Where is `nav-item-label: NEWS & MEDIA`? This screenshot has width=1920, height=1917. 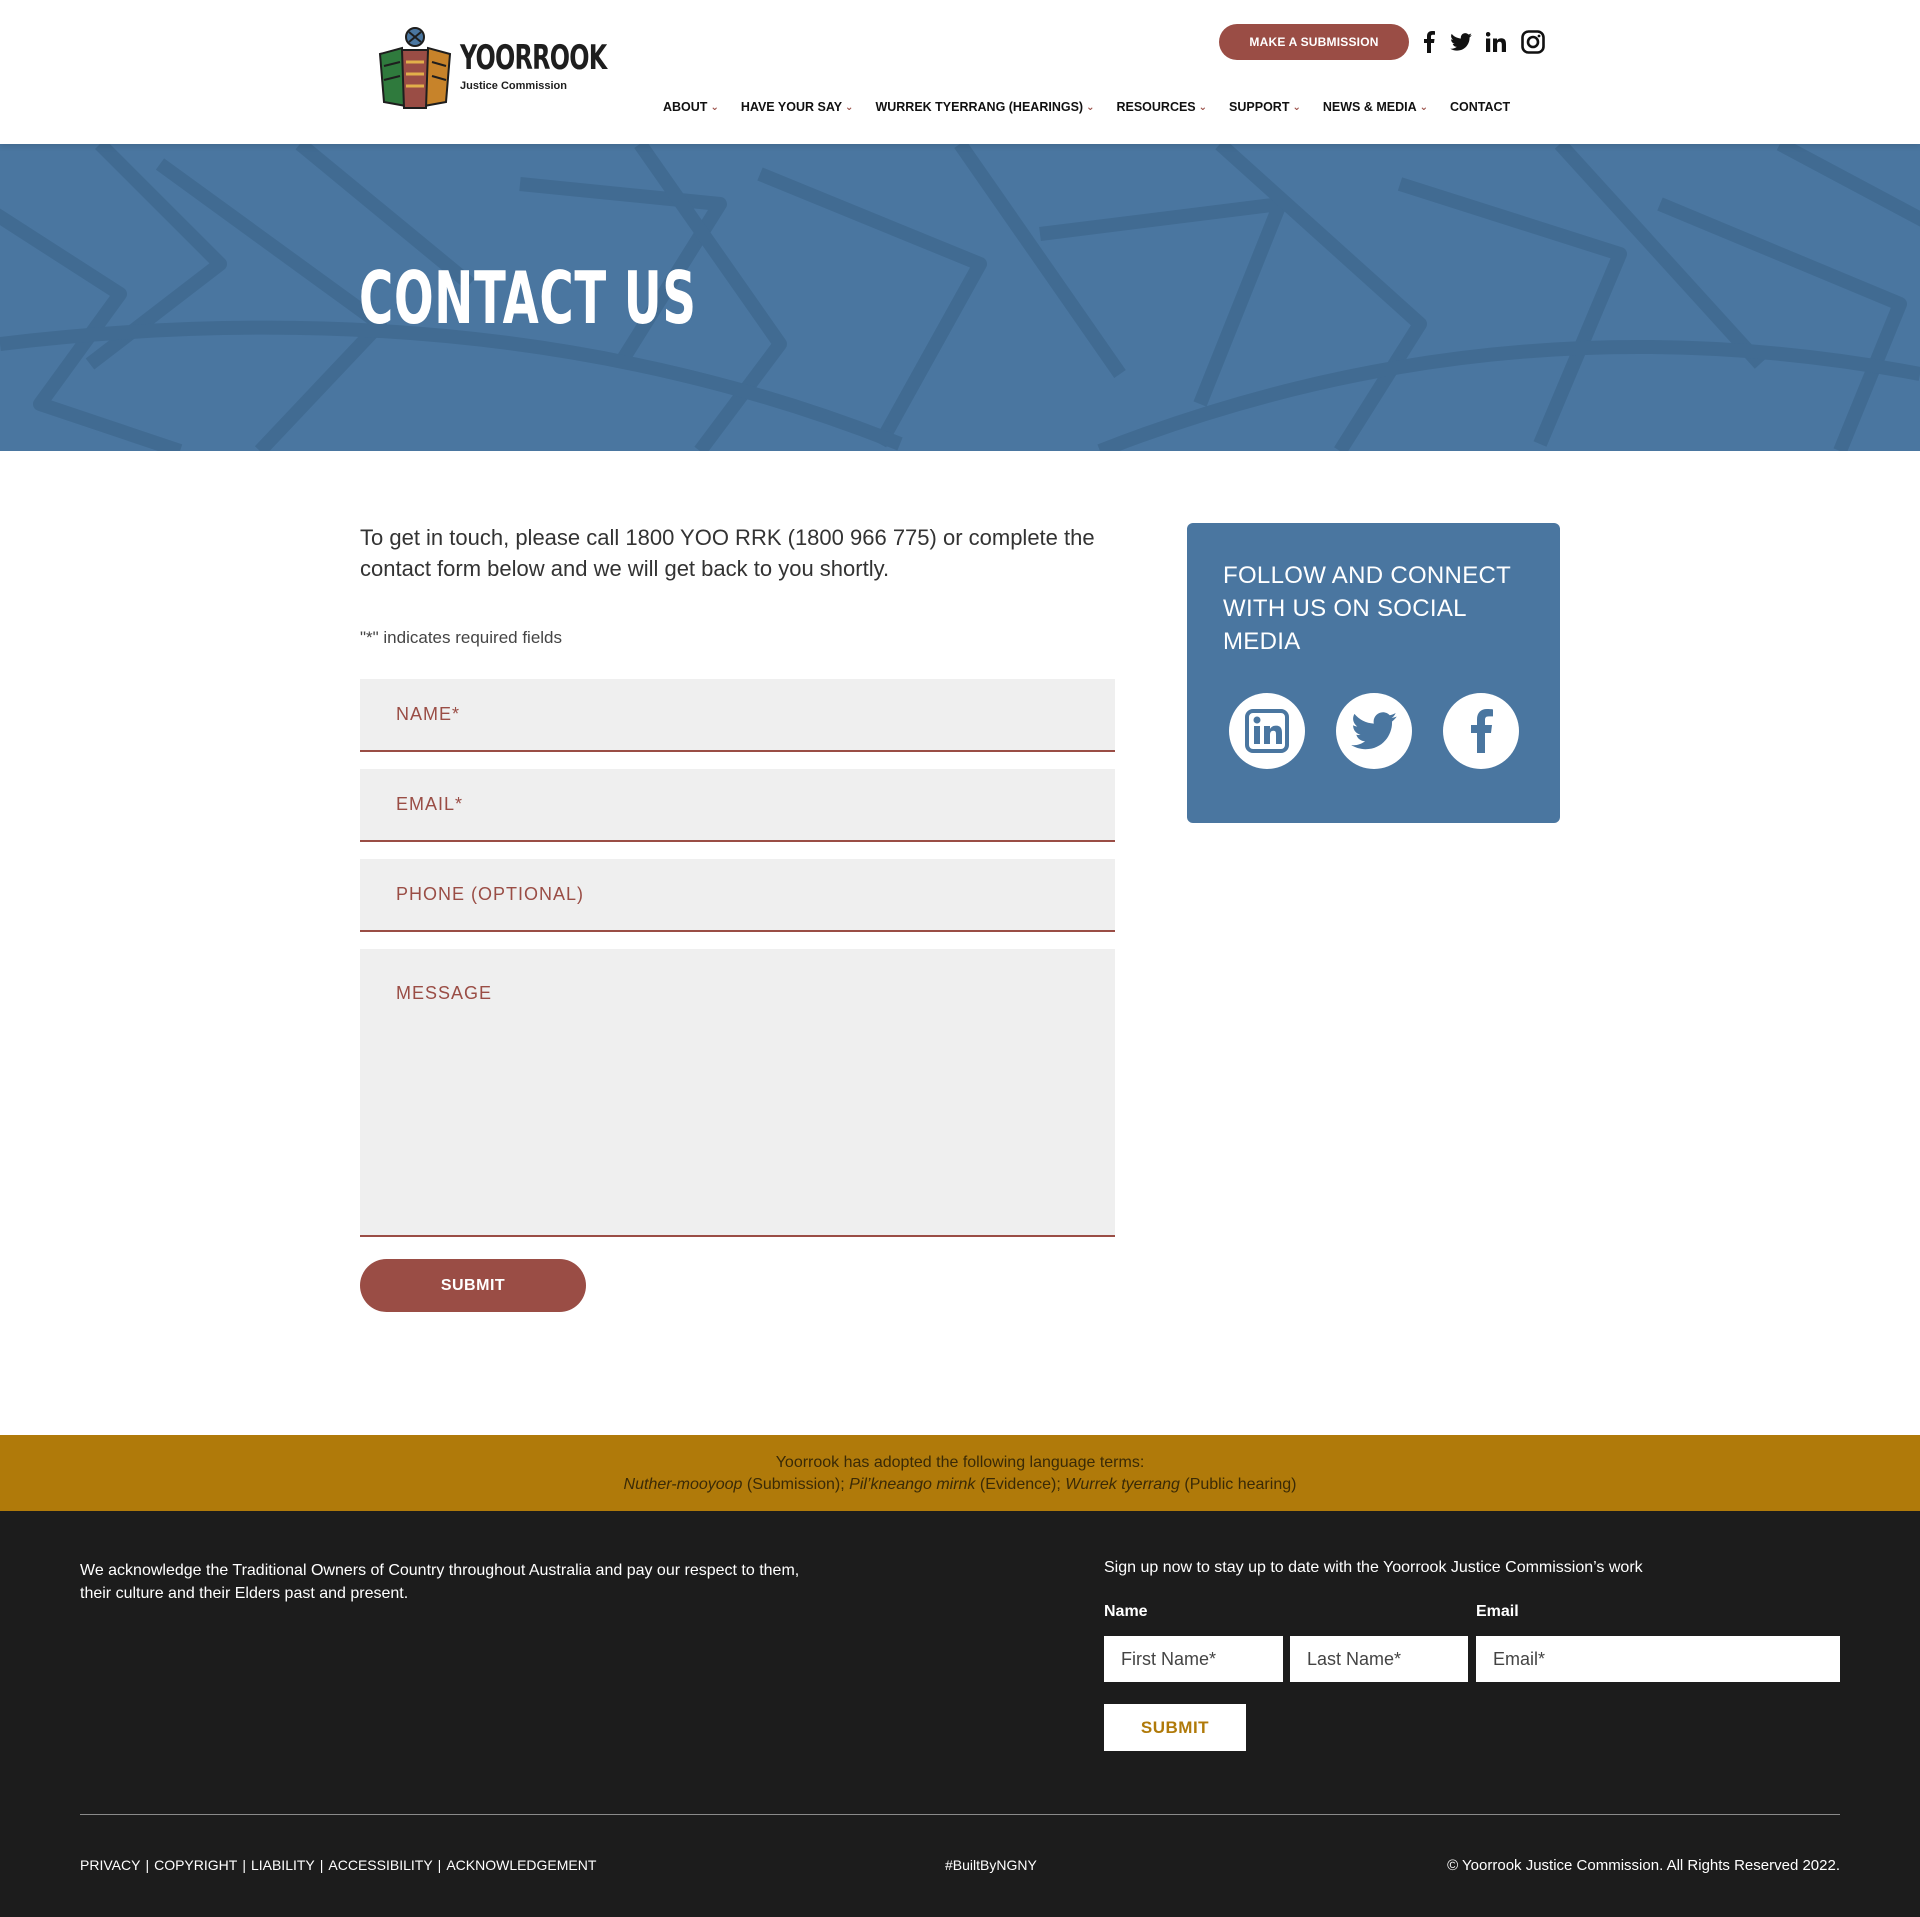
nav-item-label: NEWS & MEDIA is located at coordinates (1369, 107).